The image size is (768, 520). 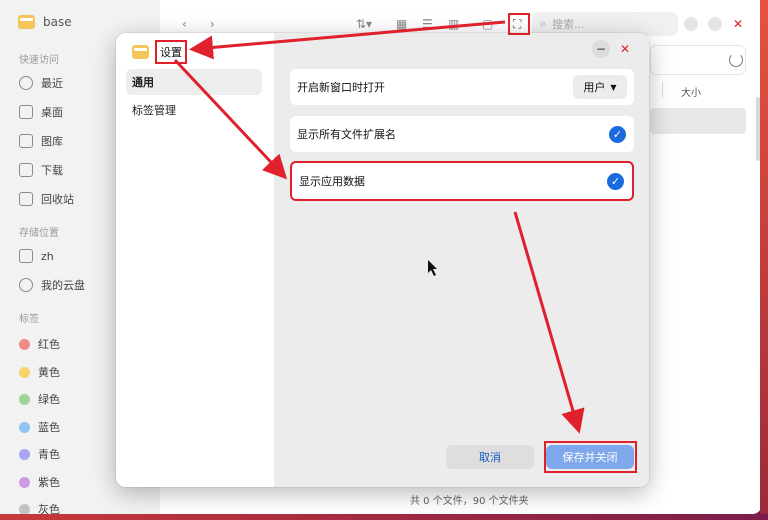 I want to click on show-extensions-checkbox: ✓, so click(x=617, y=134).